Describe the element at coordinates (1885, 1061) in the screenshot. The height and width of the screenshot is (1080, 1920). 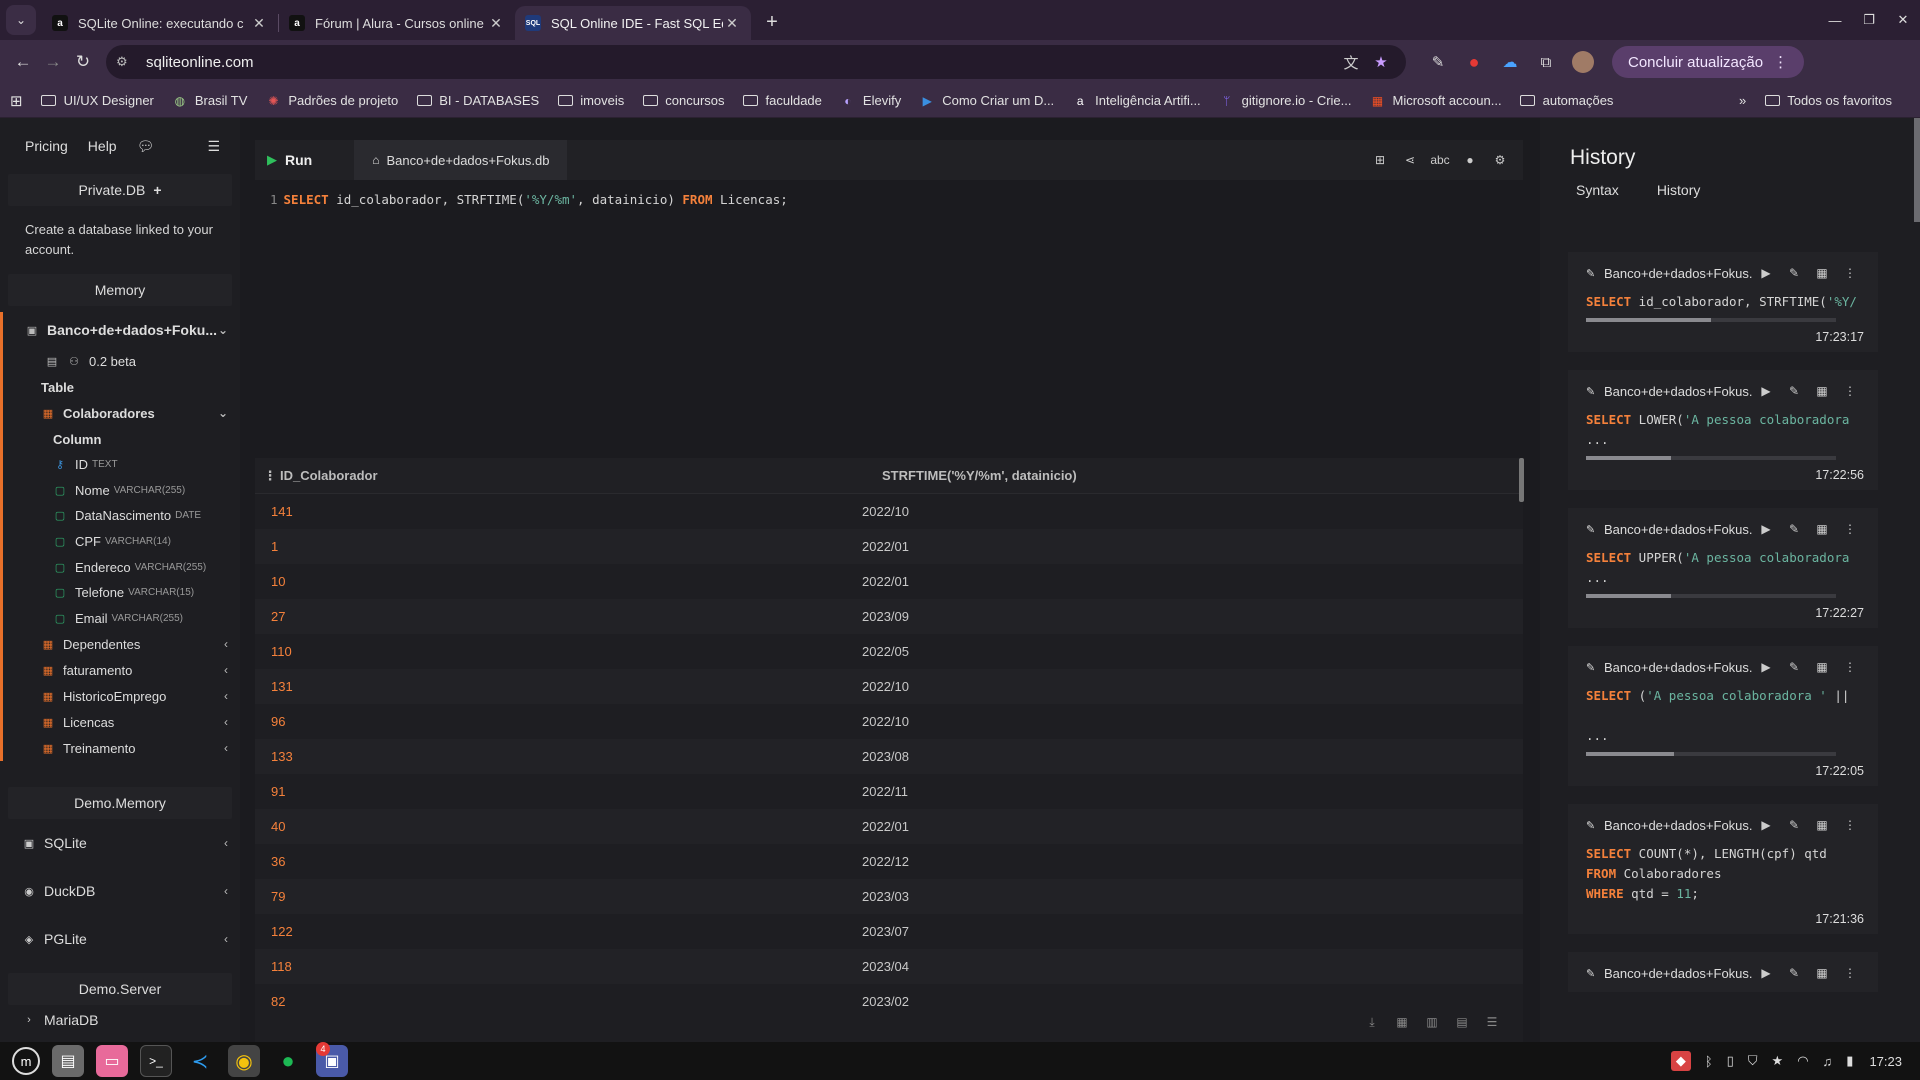
I see `clock: 17:23` at that location.